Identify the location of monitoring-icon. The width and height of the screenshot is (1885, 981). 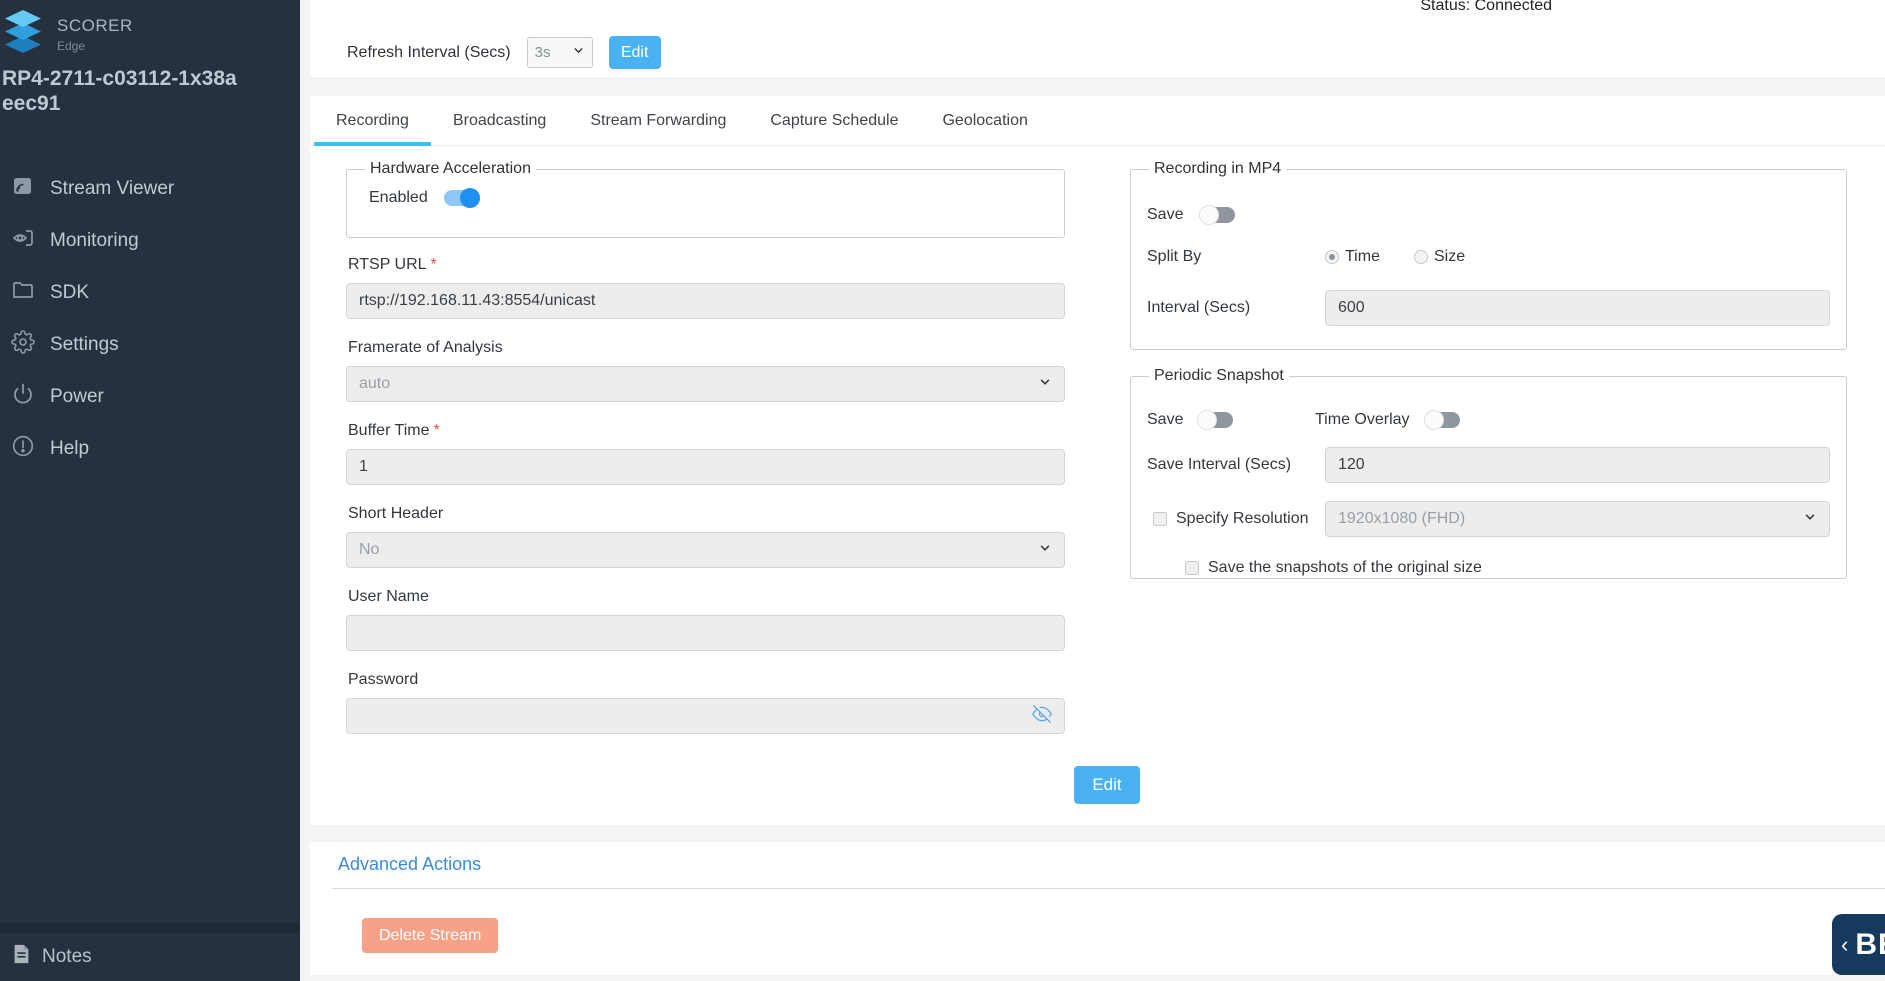
(23, 241).